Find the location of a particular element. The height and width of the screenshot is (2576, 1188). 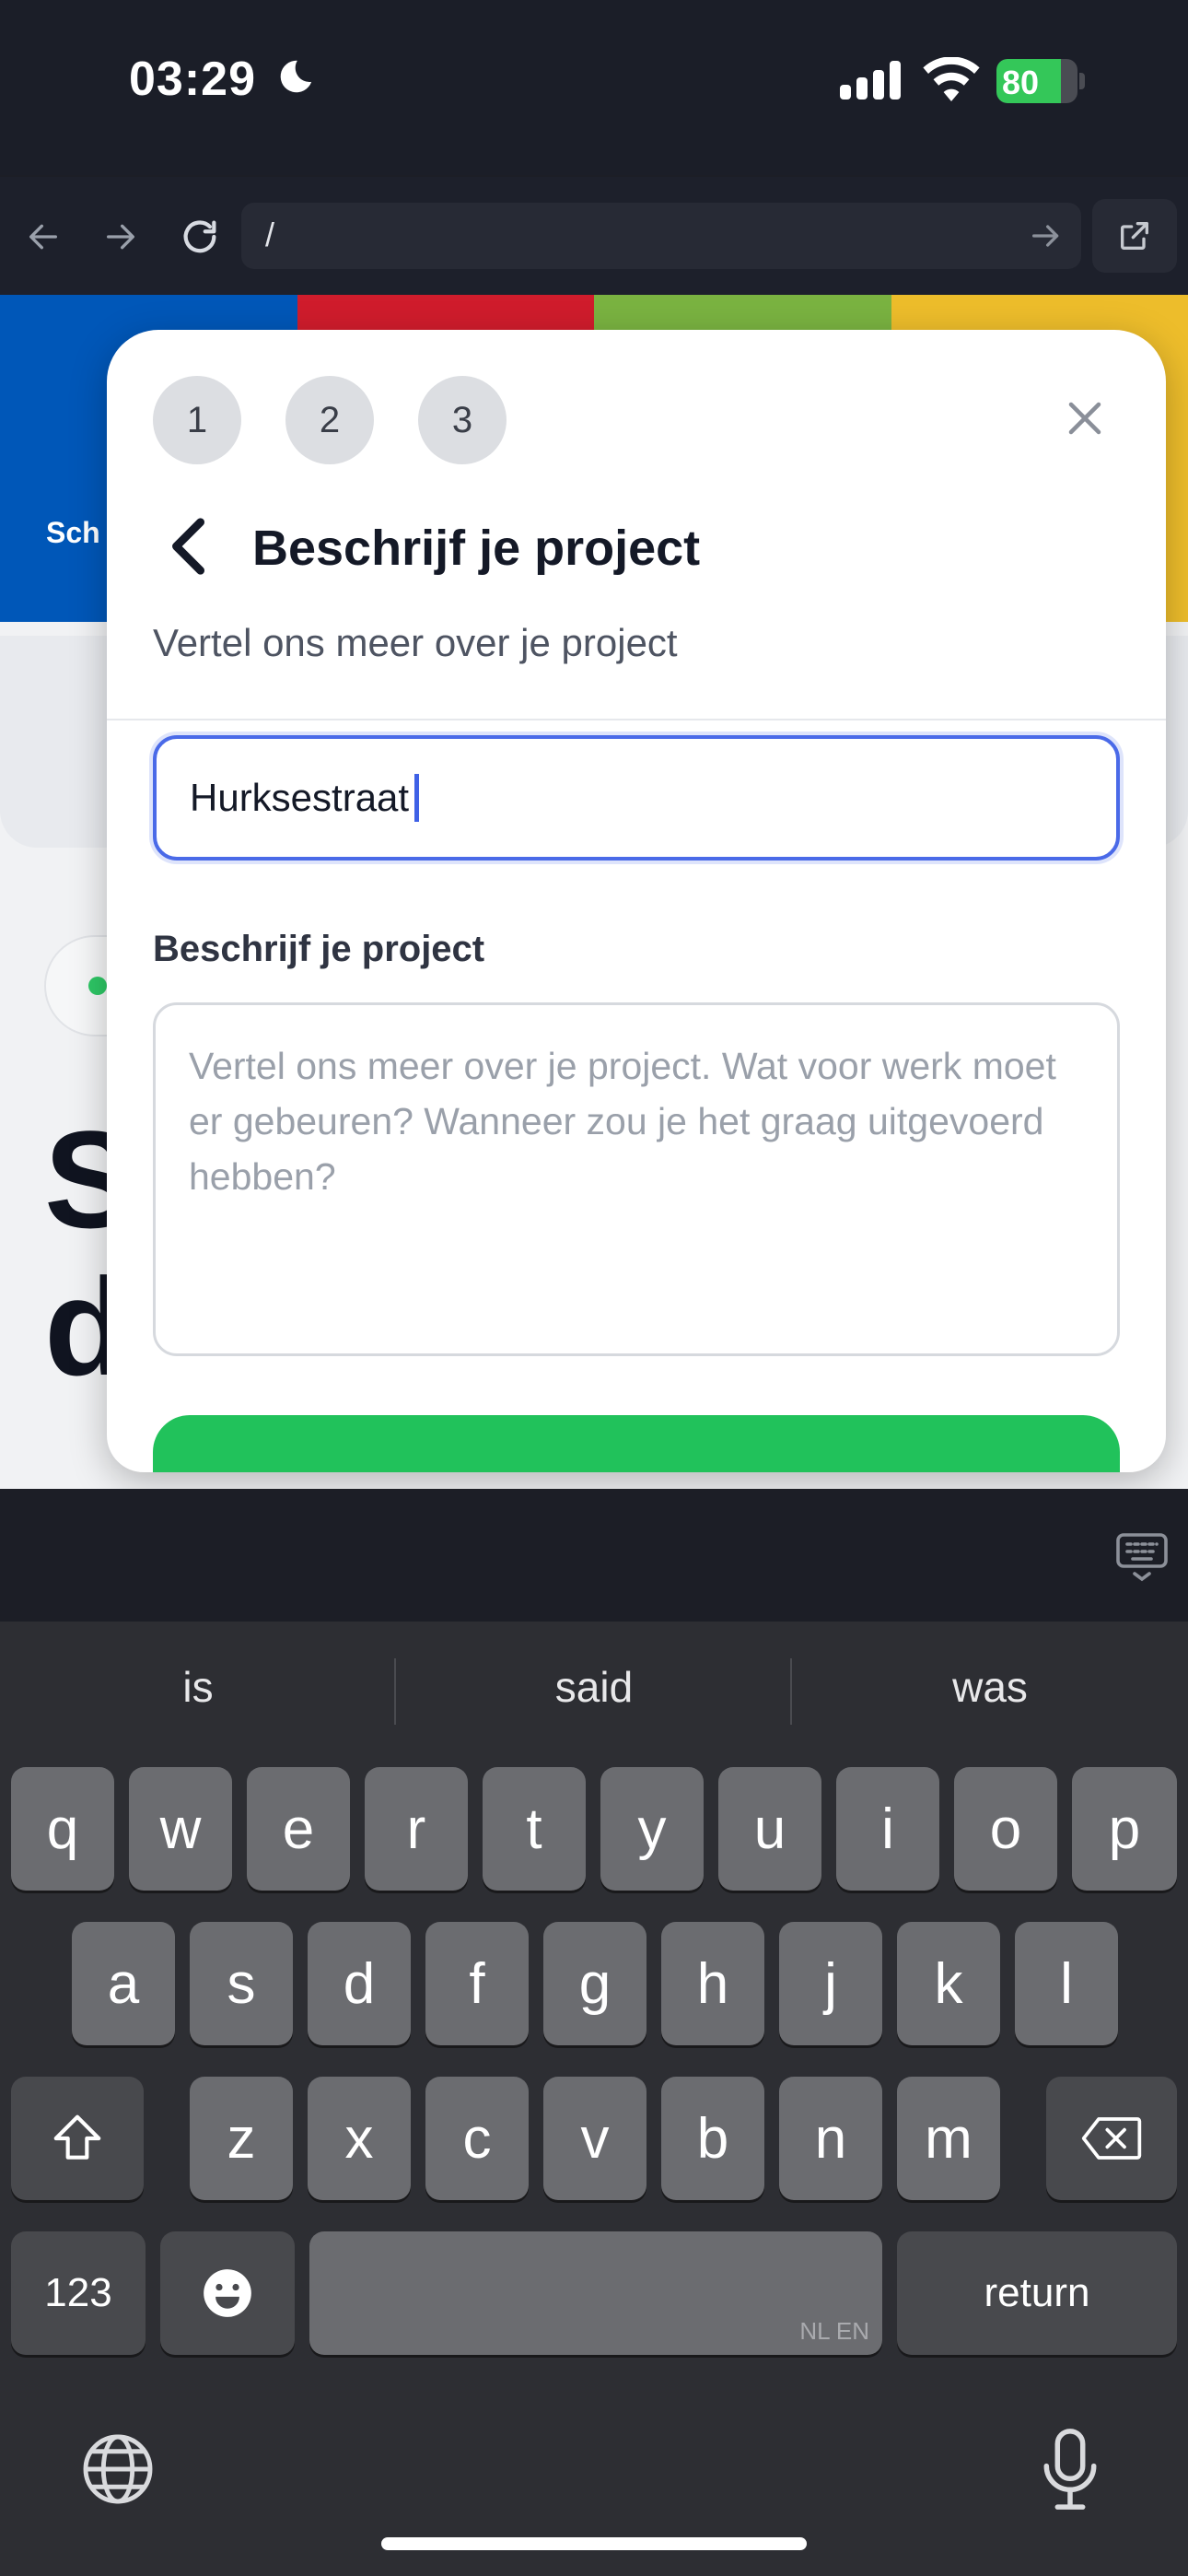

open-external-button is located at coordinates (1134, 236).